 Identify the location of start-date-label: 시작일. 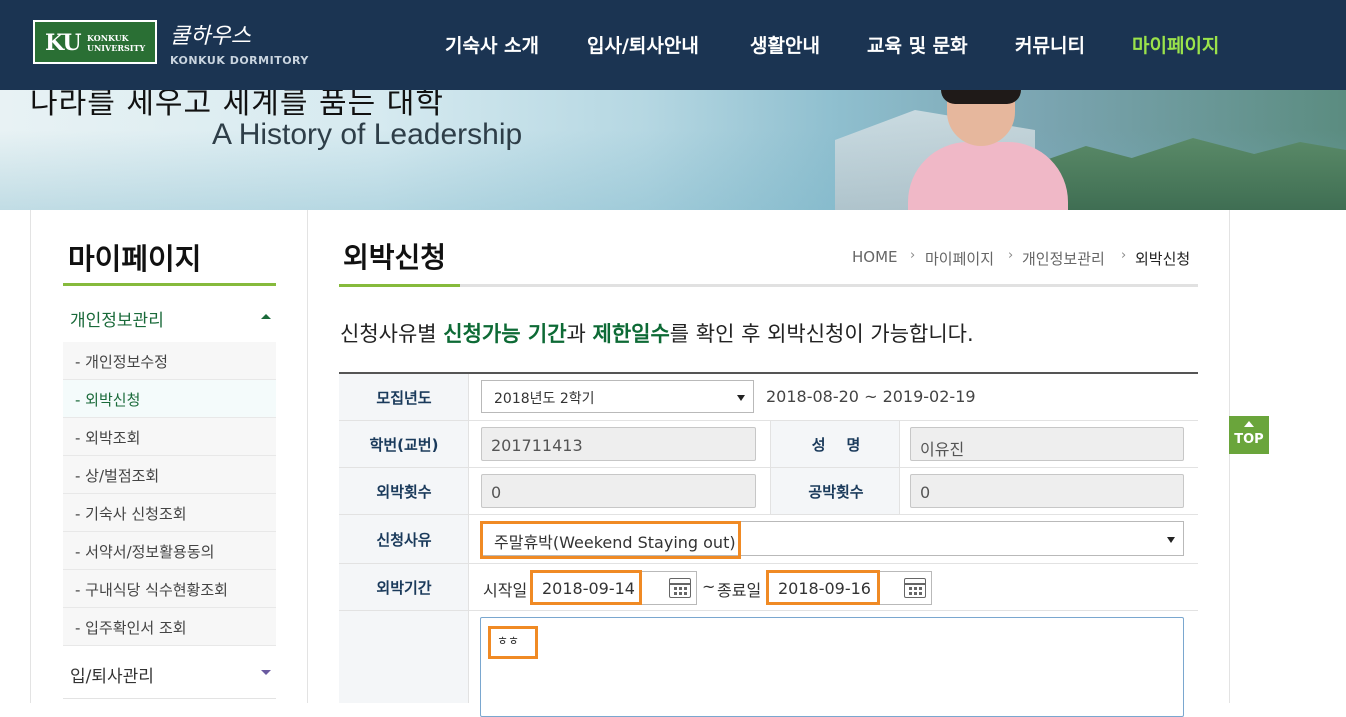
(505, 590).